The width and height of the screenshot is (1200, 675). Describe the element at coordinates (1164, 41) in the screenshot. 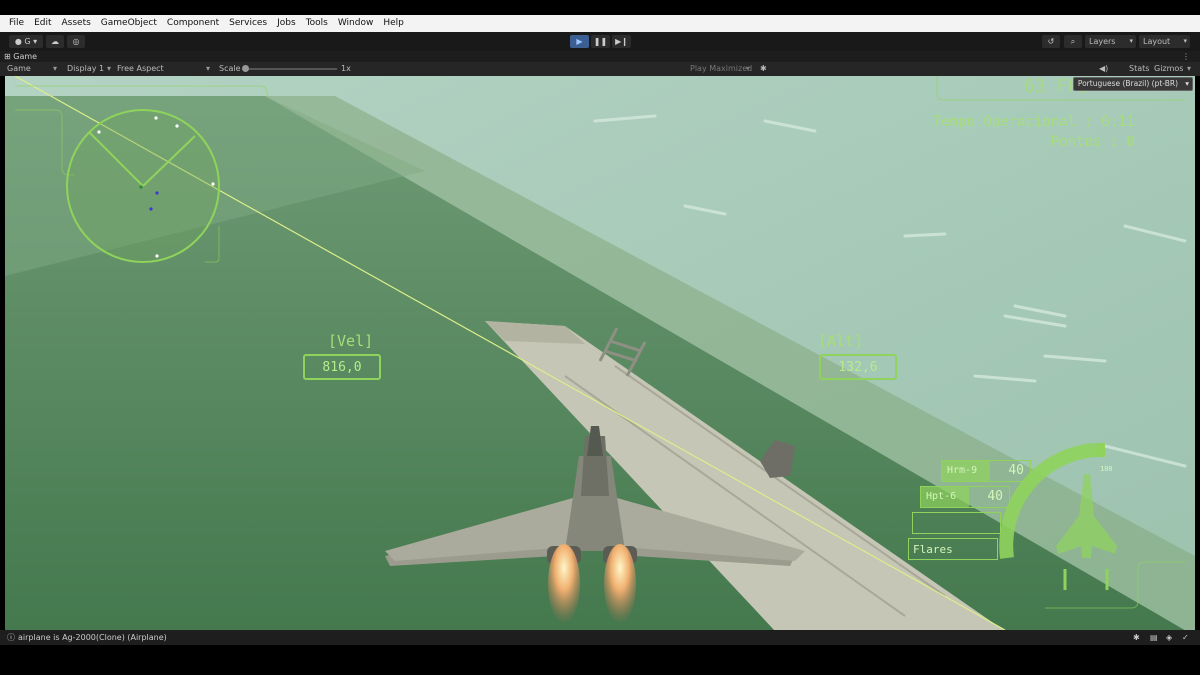

I see `layout-dropdown: Layout` at that location.